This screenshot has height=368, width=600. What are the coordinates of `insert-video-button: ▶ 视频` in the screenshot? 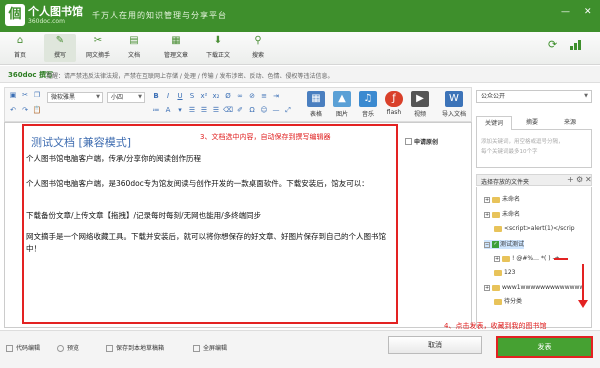 It's located at (420, 104).